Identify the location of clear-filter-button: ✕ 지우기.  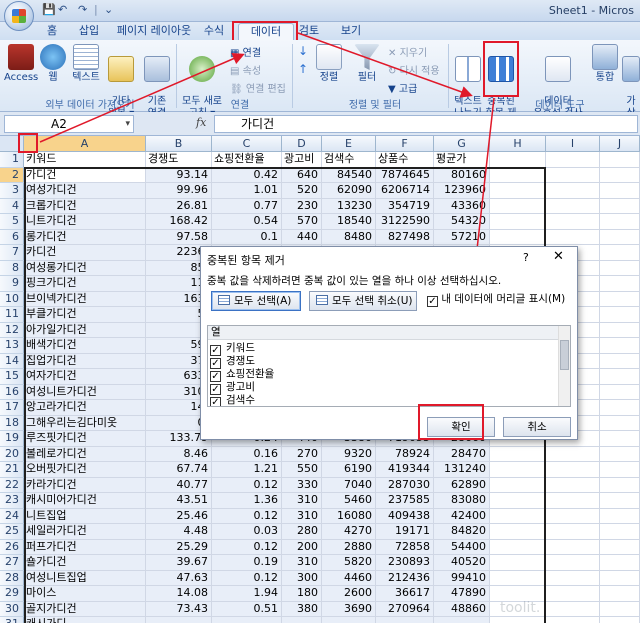
(407, 51).